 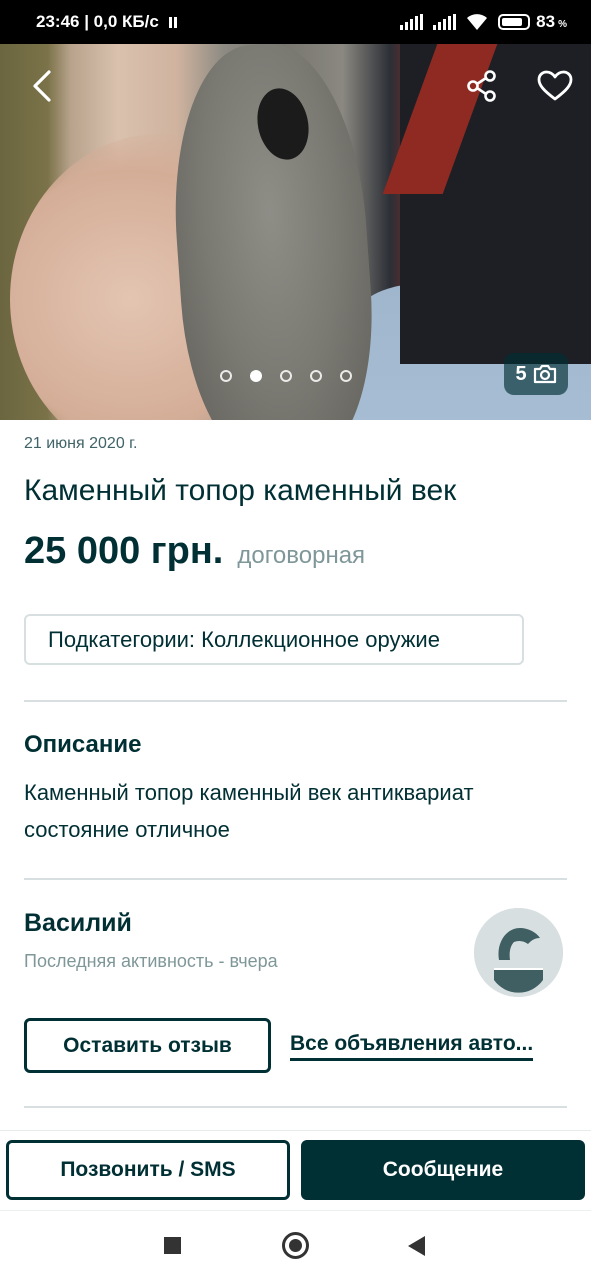 I want to click on heart-icon, so click(x=555, y=85).